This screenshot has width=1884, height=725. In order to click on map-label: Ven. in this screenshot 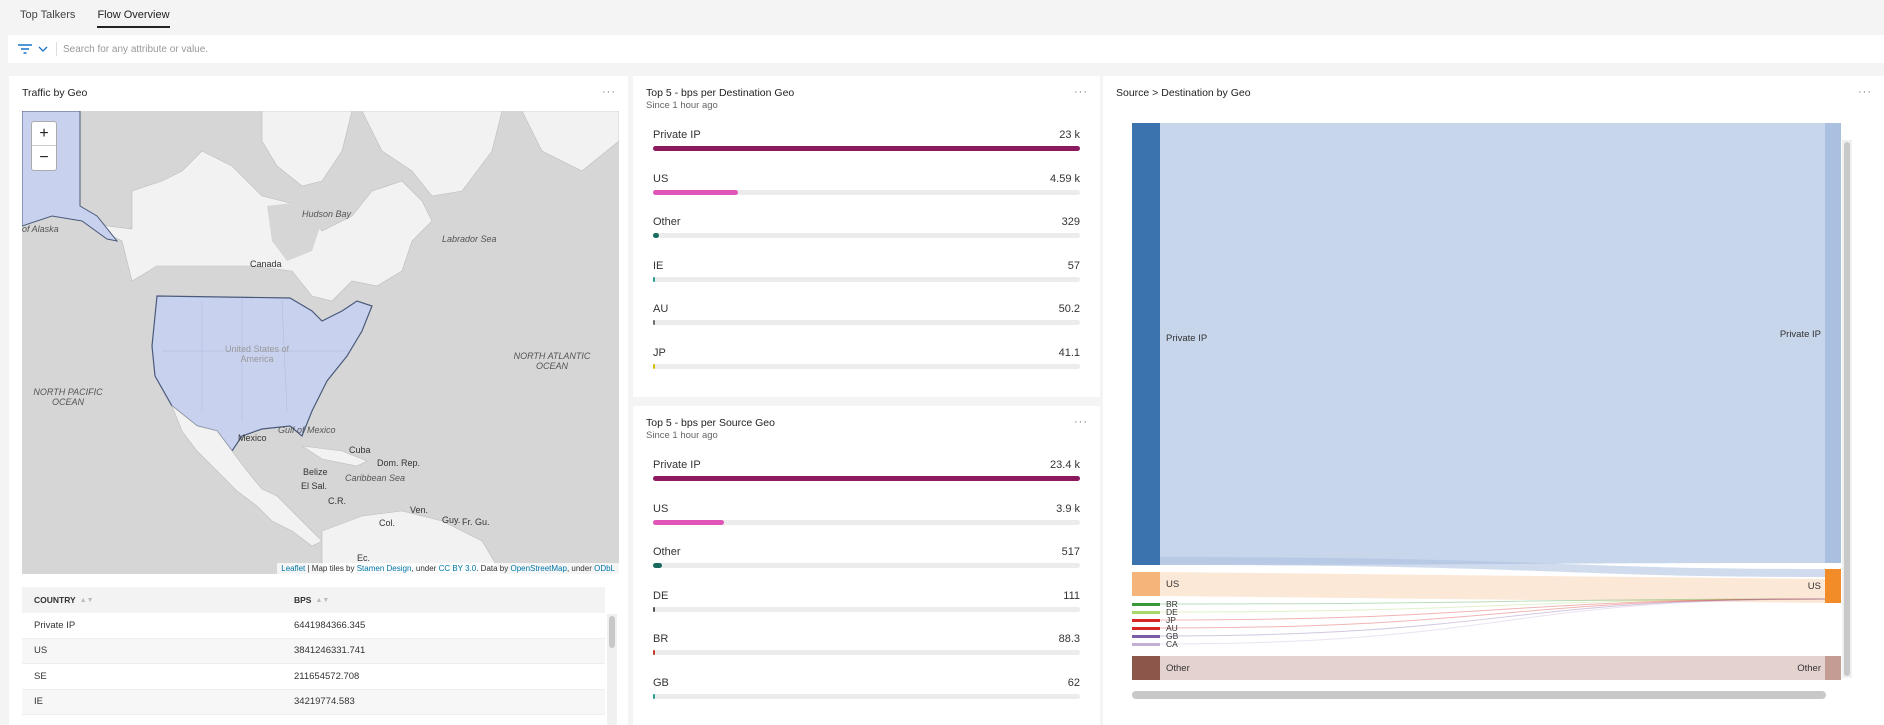, I will do `click(419, 510)`.